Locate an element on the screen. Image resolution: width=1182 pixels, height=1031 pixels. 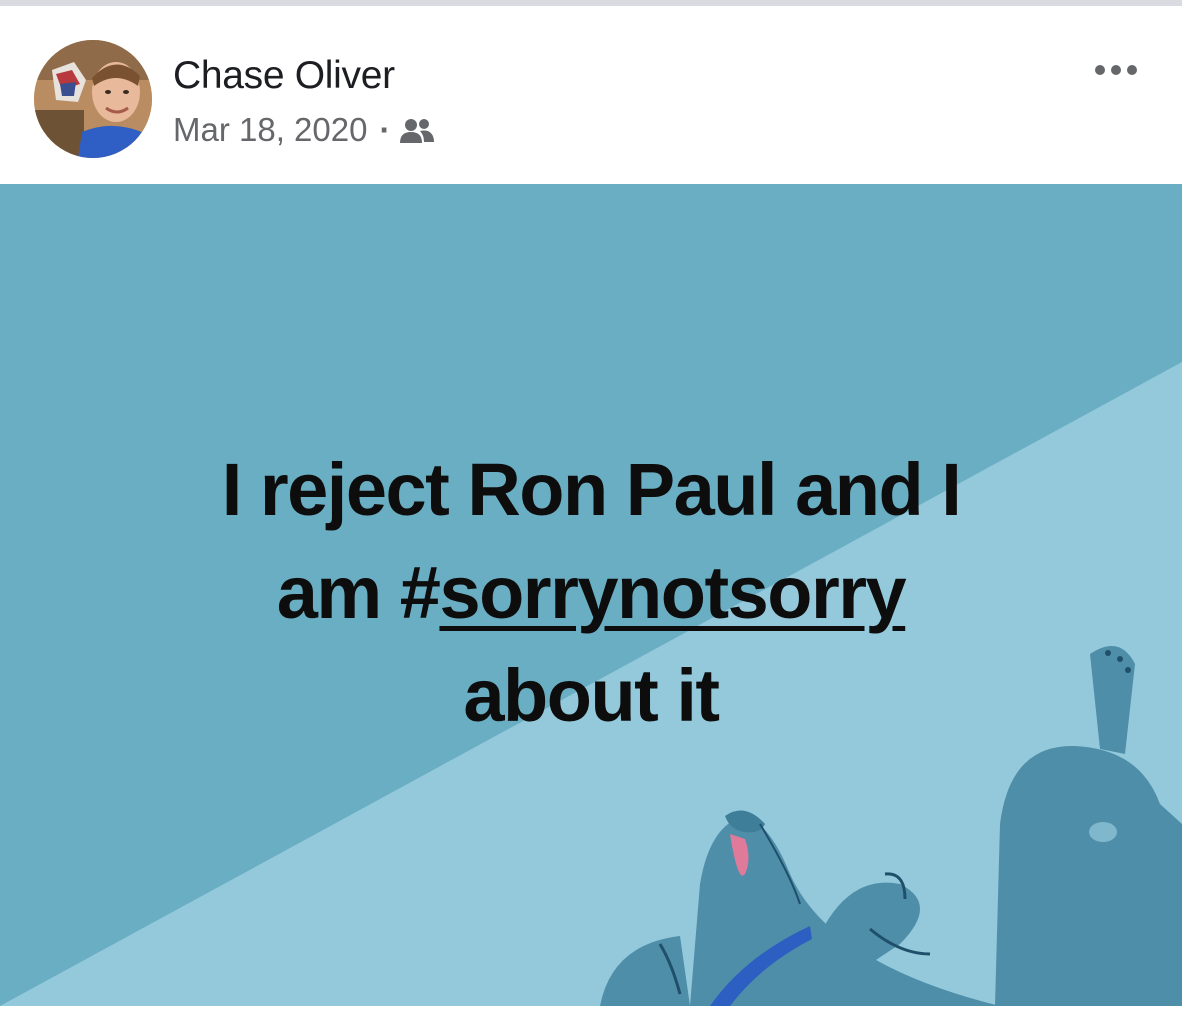
avatar-image is located at coordinates (93, 99).